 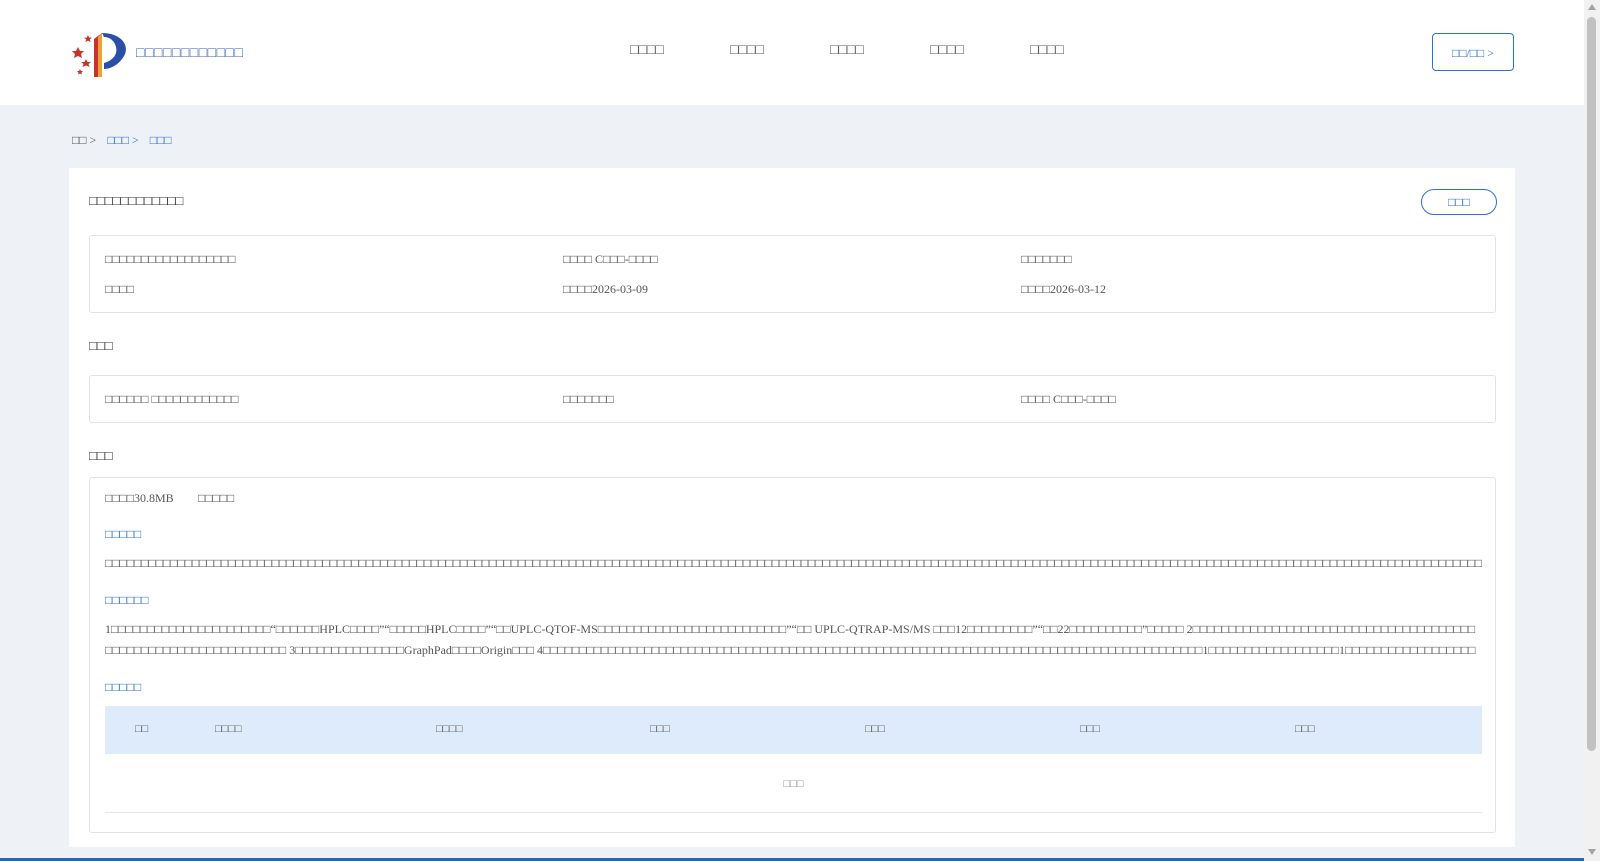 I want to click on page-scrollbar, so click(x=1592, y=430).